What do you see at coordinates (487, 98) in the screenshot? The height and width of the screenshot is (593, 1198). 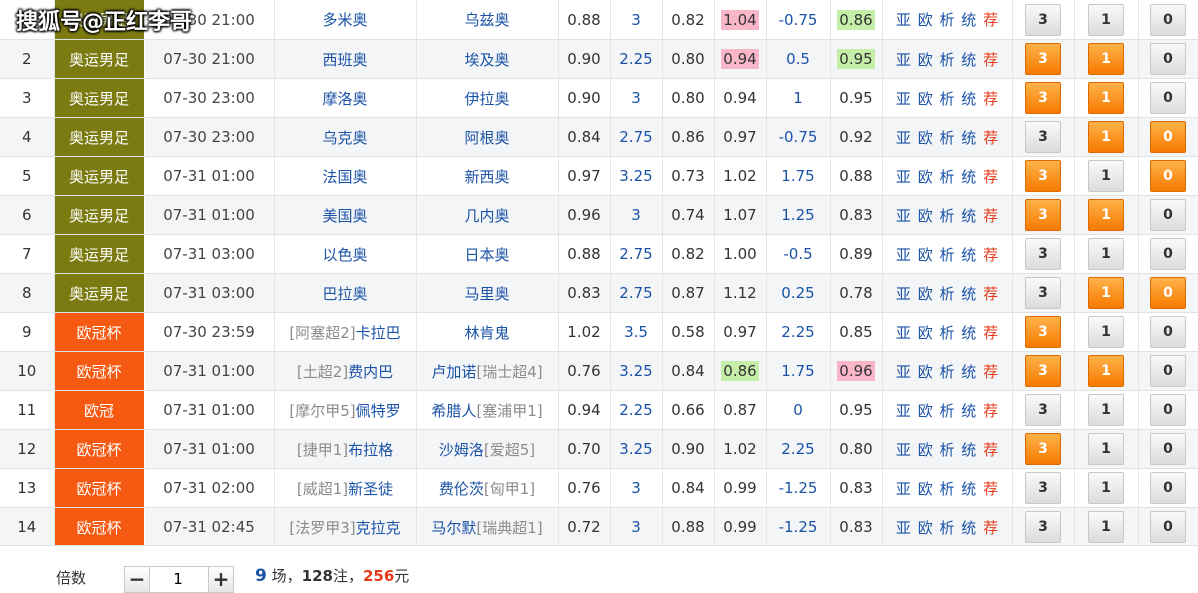 I see `away-team: 伊拉奥` at bounding box center [487, 98].